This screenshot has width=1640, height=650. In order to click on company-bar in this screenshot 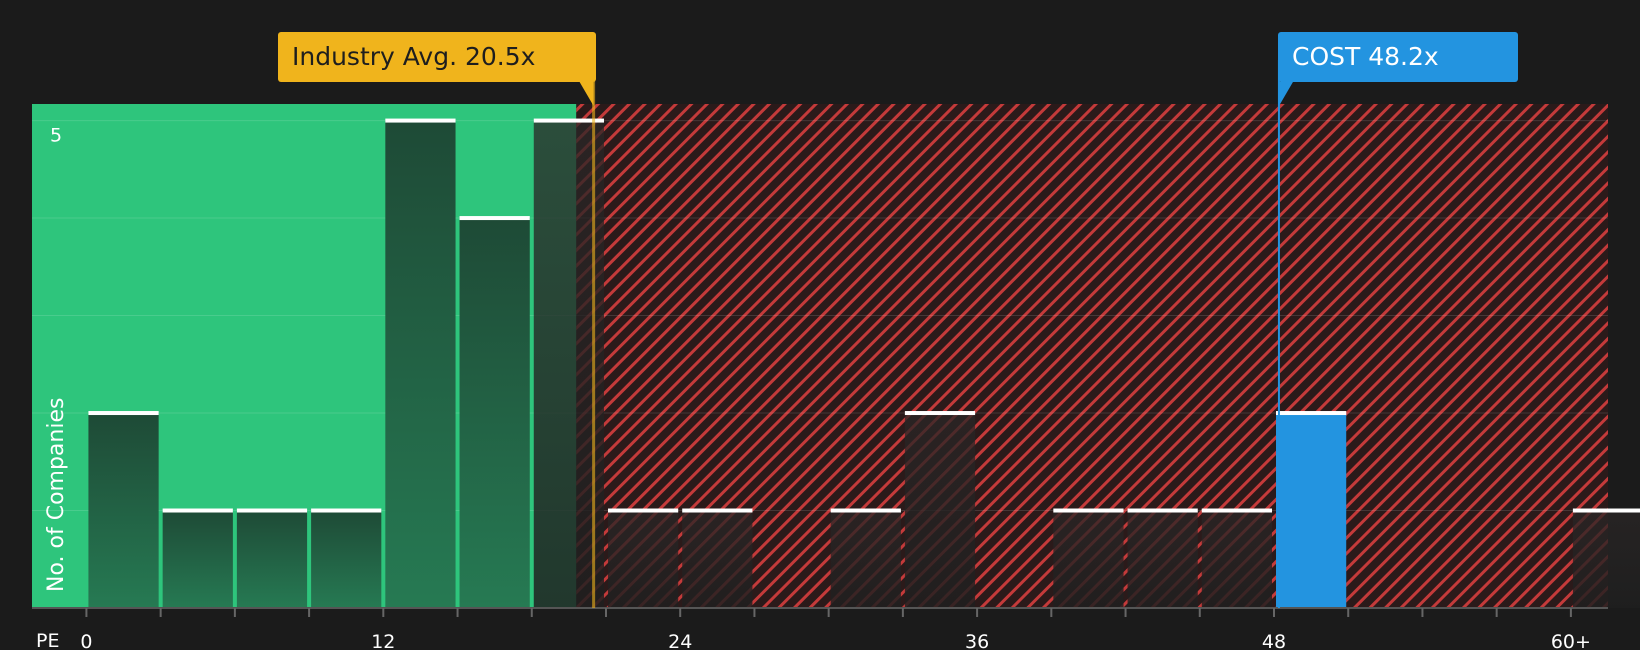, I will do `click(1311, 510)`.